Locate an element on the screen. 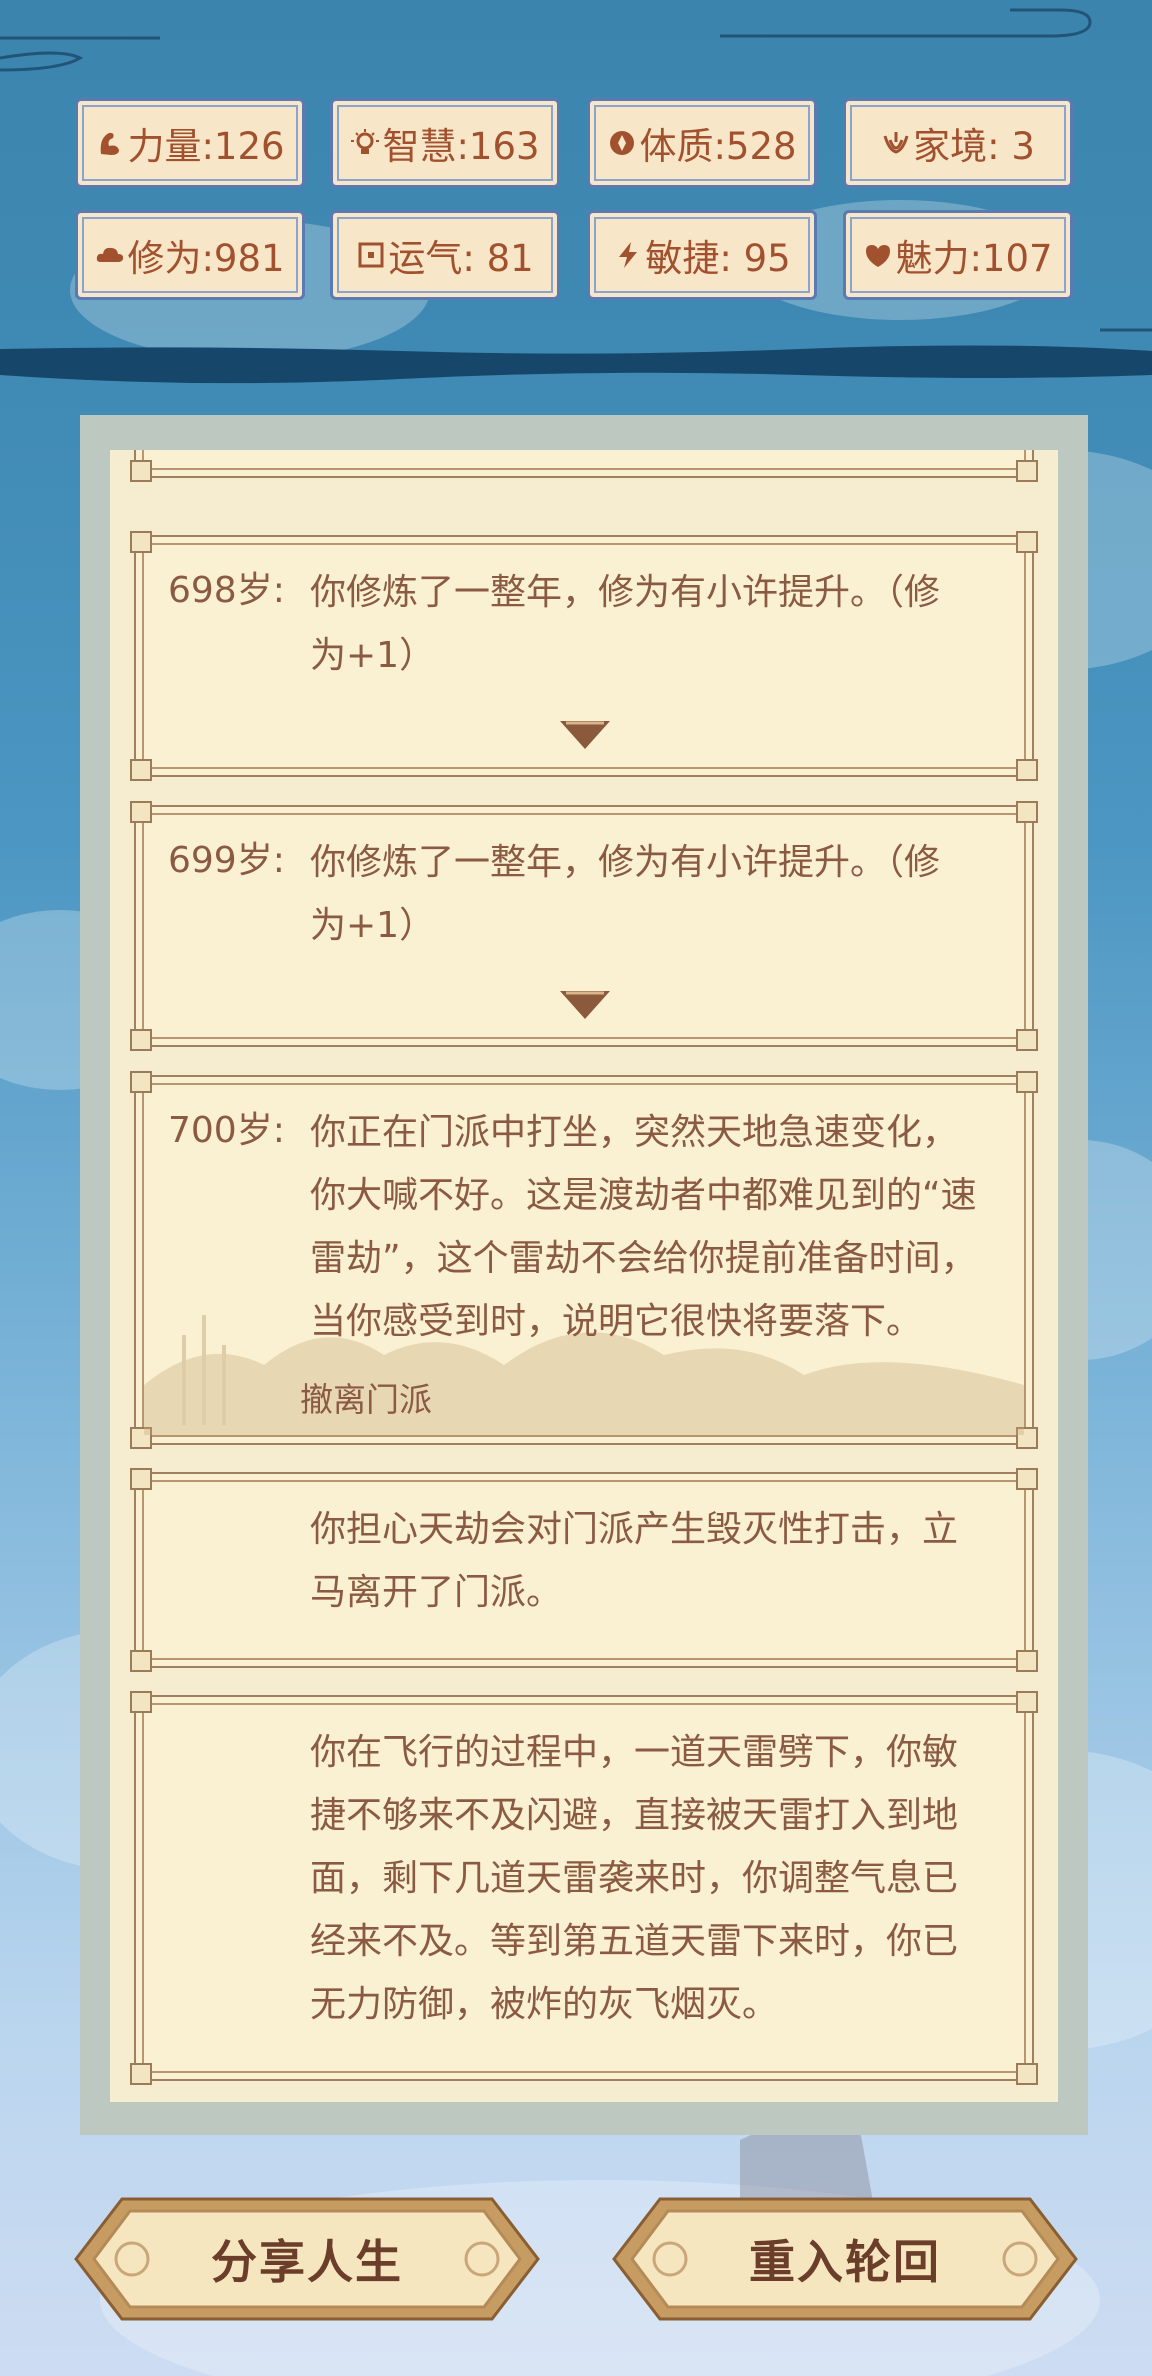 This screenshot has width=1152, height=2376. luck-icon is located at coordinates (371, 255).